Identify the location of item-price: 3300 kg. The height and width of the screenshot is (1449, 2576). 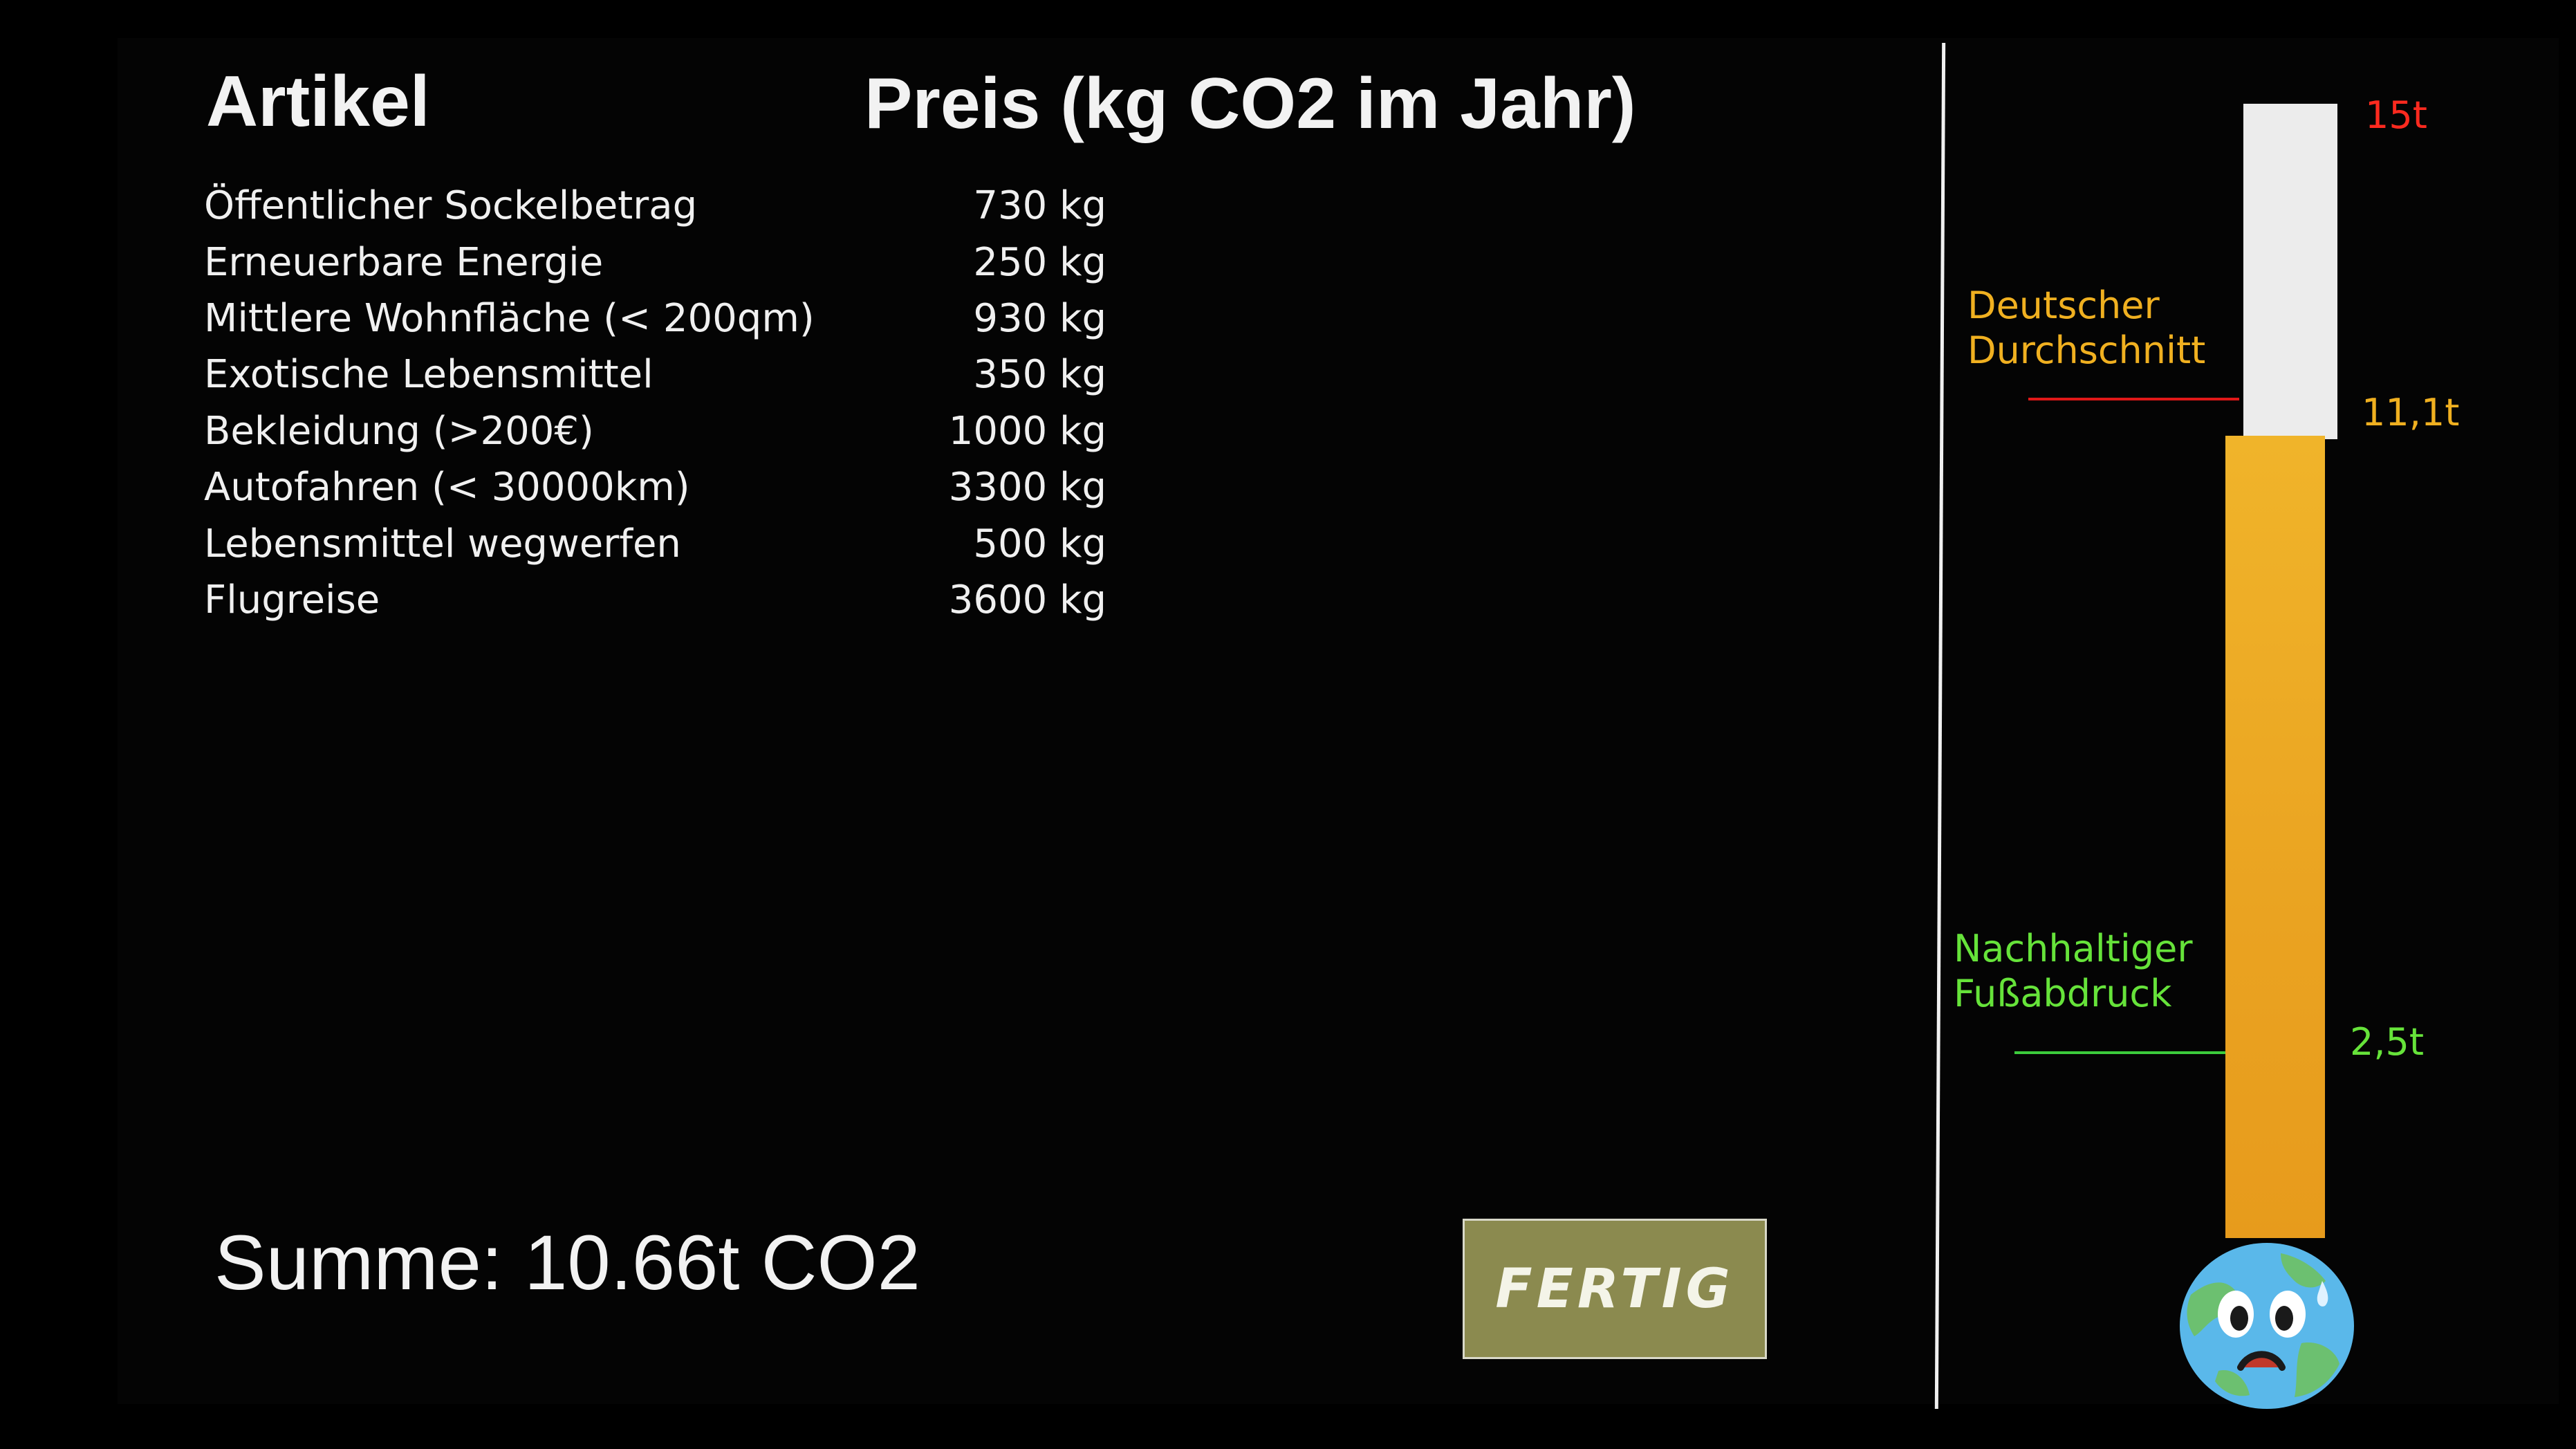
(1027, 487).